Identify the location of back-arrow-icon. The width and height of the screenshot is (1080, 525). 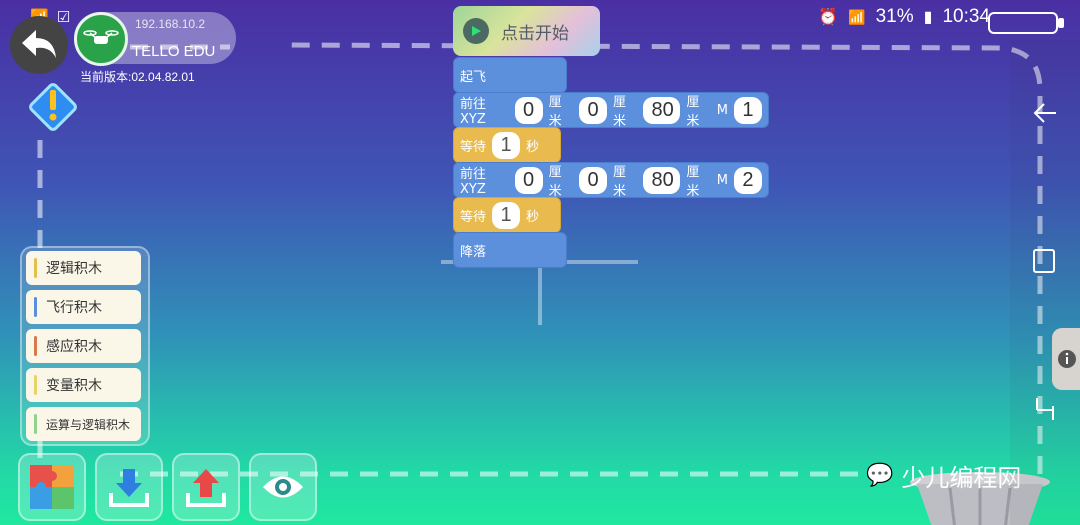
(39, 44).